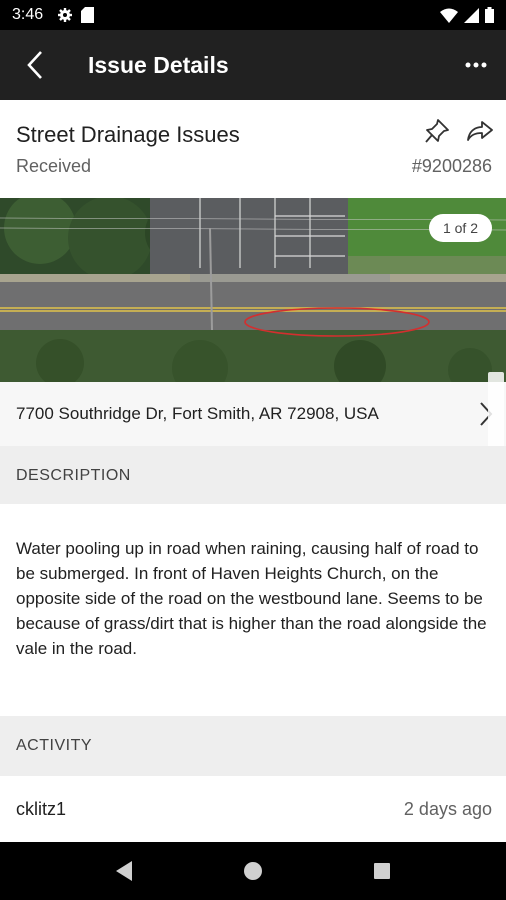 This screenshot has width=506, height=900. Describe the element at coordinates (28, 14) in the screenshot. I see `status-time: 3:46` at that location.